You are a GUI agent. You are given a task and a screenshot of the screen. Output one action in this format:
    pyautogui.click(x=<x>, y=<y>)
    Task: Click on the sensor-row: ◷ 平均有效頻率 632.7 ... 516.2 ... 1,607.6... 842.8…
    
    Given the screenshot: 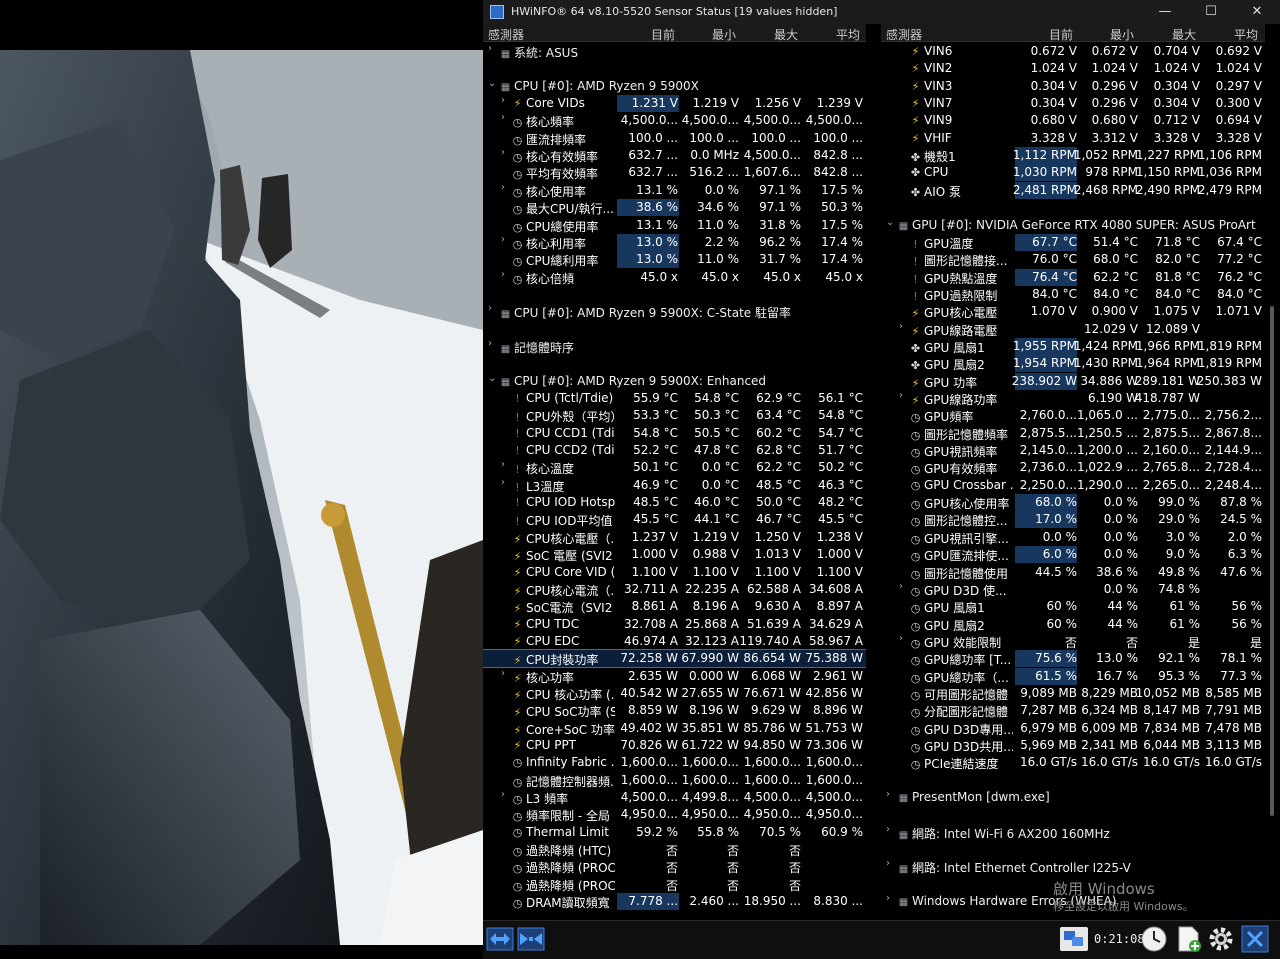 What is the action you would take?
    pyautogui.click(x=674, y=172)
    